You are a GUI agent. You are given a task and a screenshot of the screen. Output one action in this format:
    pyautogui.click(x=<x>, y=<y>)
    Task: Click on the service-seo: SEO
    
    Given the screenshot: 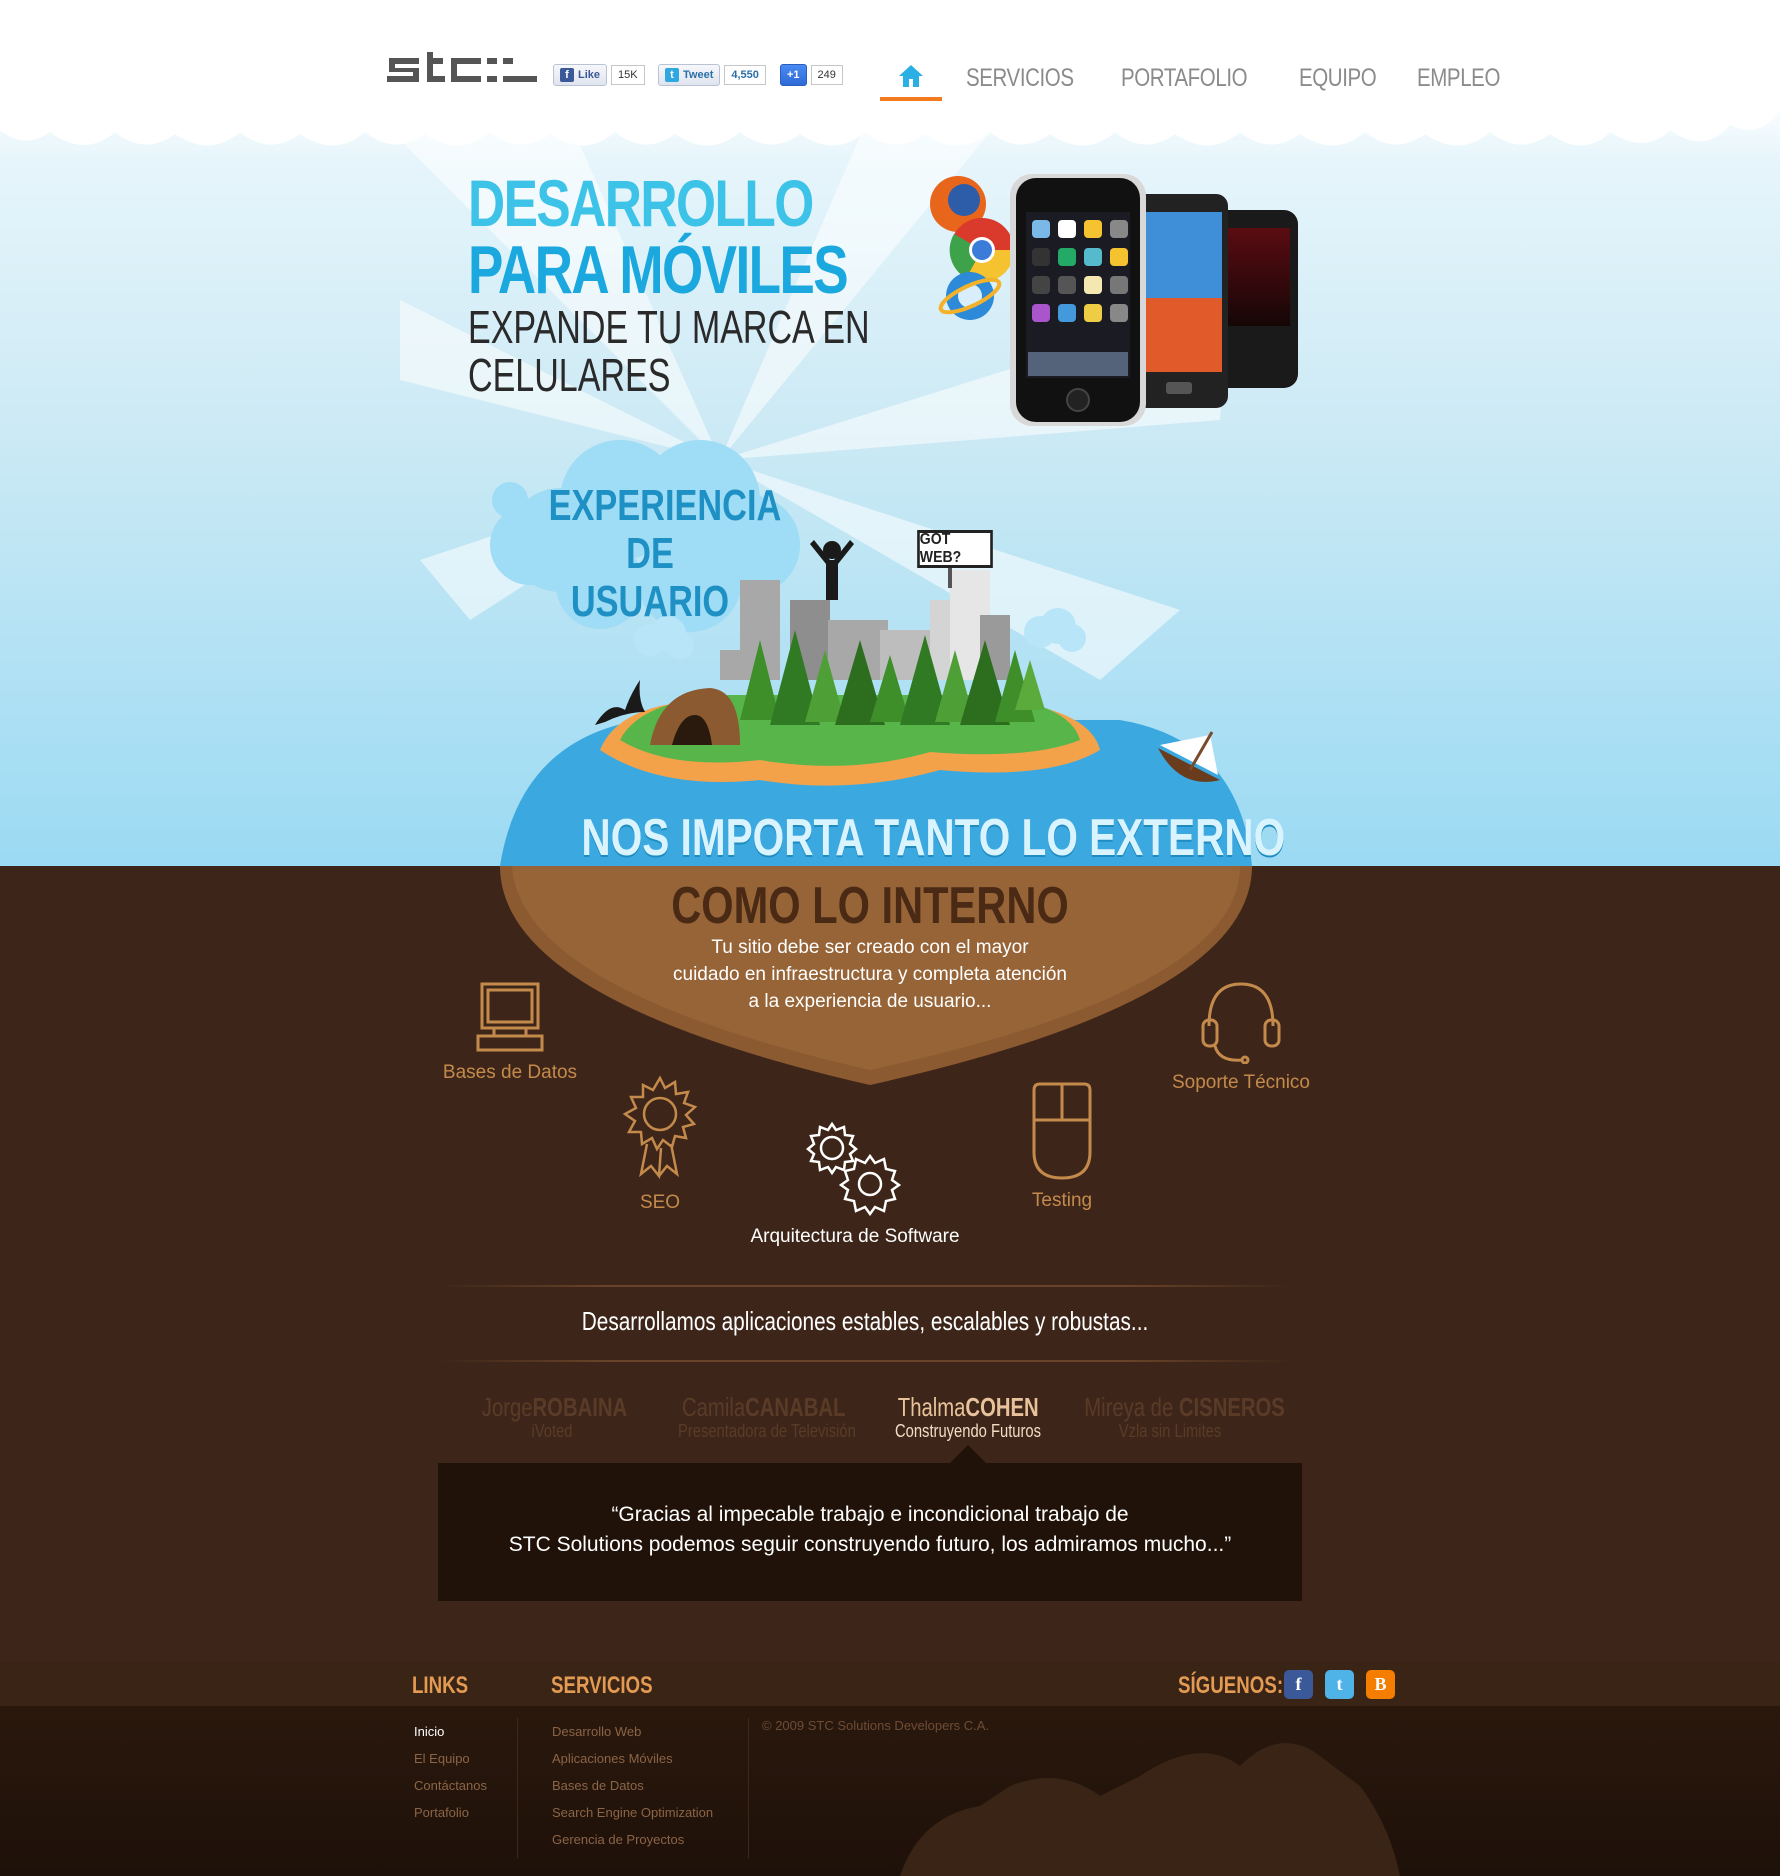 What is the action you would take?
    pyautogui.click(x=660, y=1144)
    